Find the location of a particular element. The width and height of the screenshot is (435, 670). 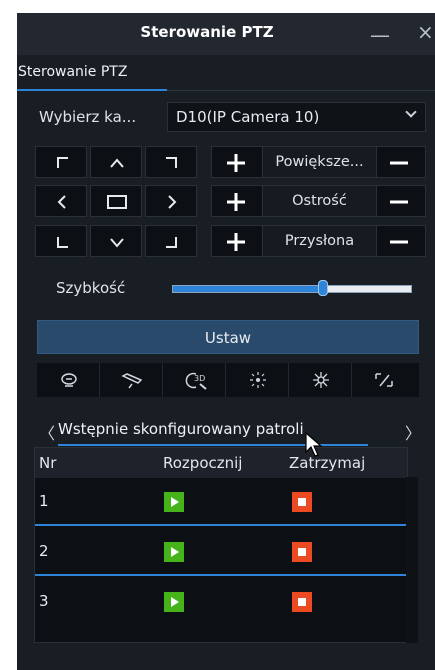

next-tab-arrow: 〉 is located at coordinates (413, 432).